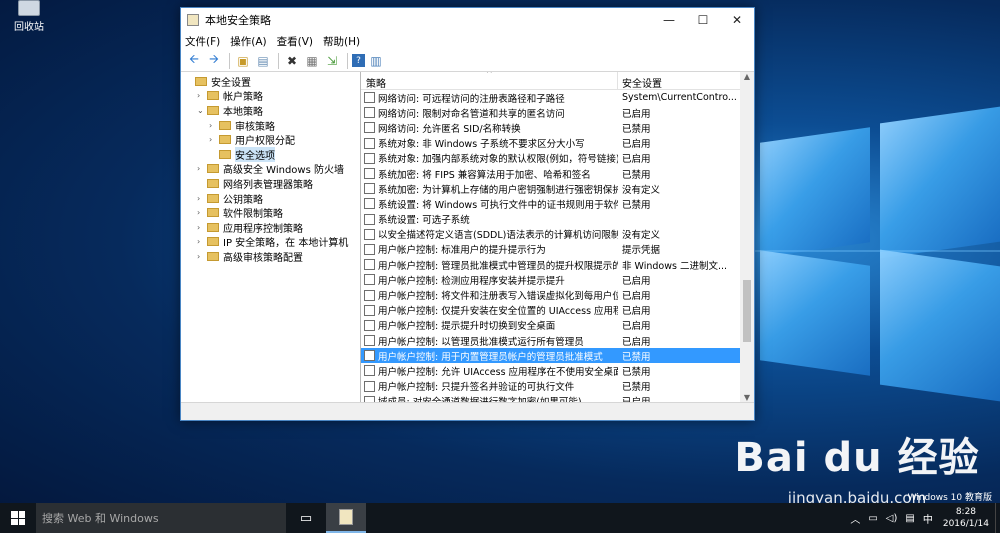  I want to click on policy-row: 用户帐户控制: 标准用户的提升提示行为 提示凭据, so click(557, 249).